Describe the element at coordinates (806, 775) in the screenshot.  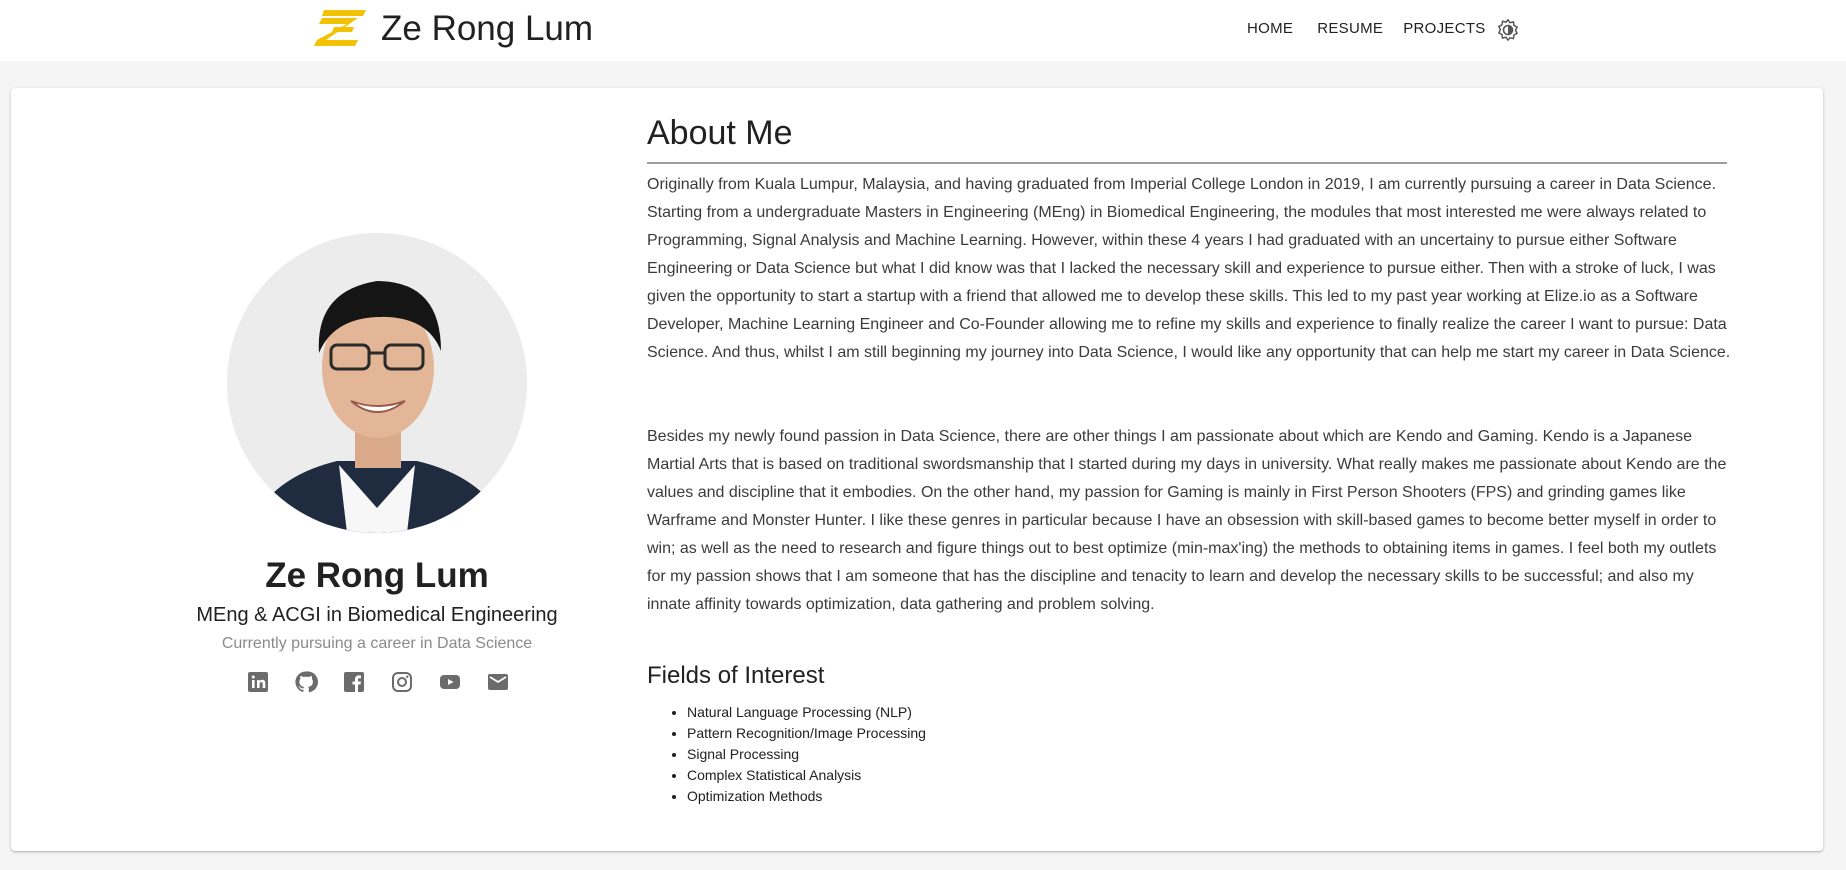
I see `list-item: Complex Statistical Analysis` at that location.